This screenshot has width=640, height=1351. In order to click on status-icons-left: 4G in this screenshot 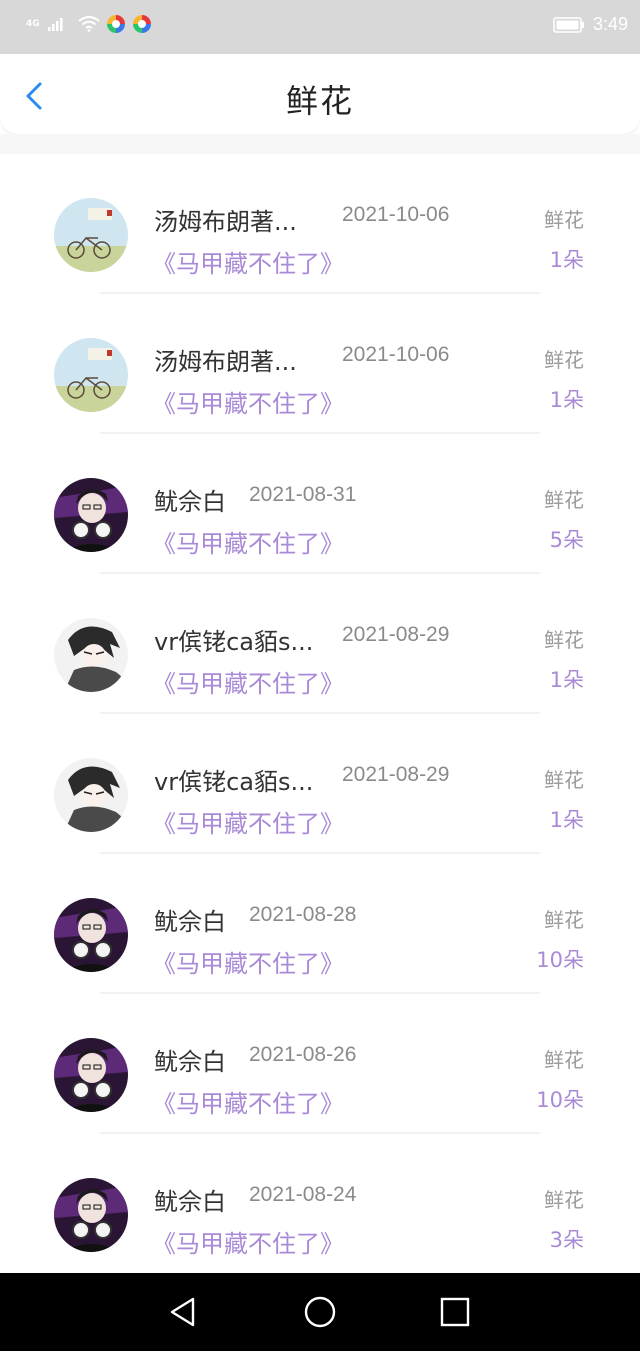, I will do `click(89, 24)`.